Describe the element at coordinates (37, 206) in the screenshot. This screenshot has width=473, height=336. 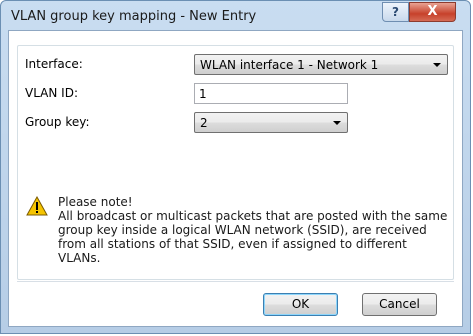
I see `warning-icon` at that location.